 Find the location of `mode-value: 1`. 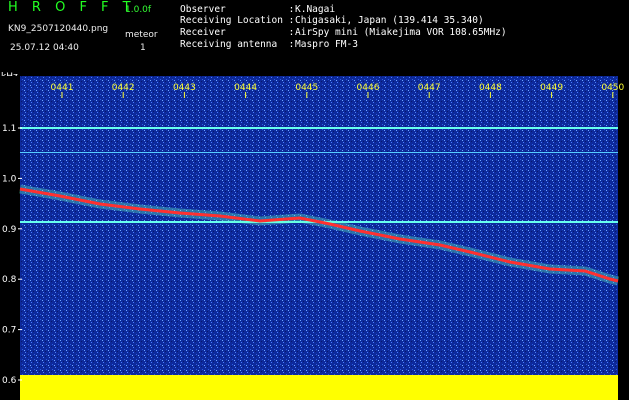

mode-value: 1 is located at coordinates (143, 48).